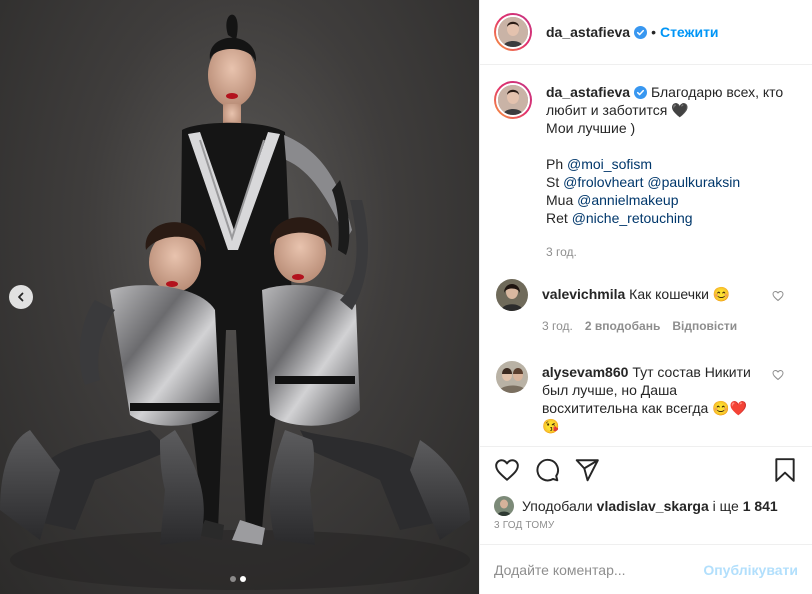 This screenshot has height=594, width=812. I want to click on mention-link: @frolovheart, so click(603, 182).